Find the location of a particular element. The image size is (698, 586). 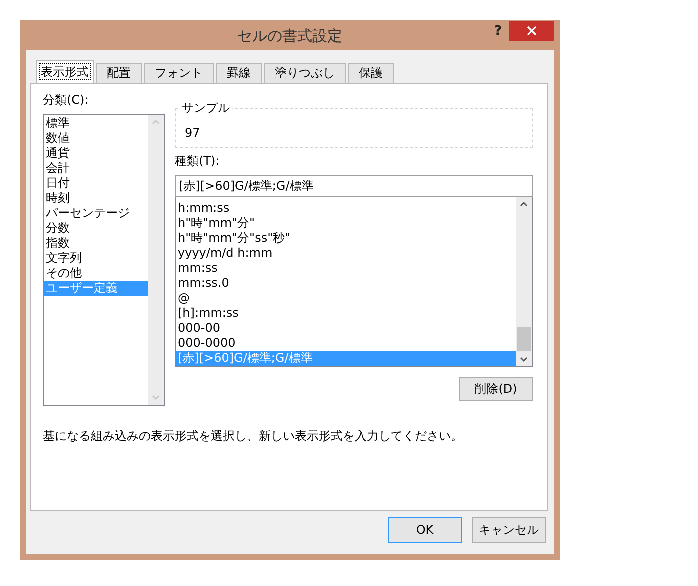

help-button: ? is located at coordinates (498, 31).